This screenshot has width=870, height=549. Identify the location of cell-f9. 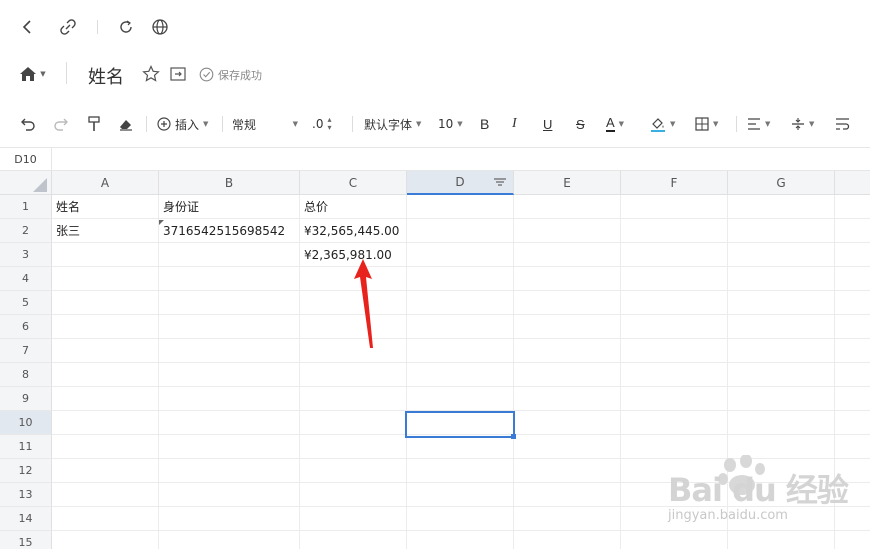
(674, 399).